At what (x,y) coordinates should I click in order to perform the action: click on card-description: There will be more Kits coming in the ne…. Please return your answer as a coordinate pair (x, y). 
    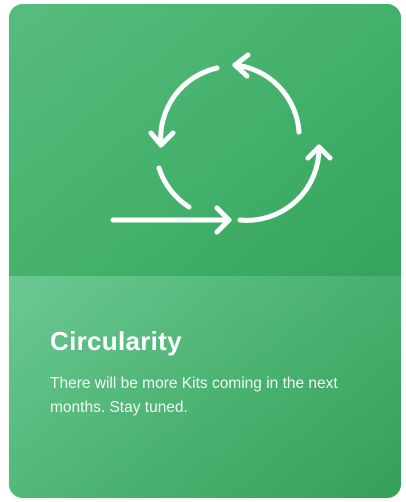
    Looking at the image, I should click on (194, 395).